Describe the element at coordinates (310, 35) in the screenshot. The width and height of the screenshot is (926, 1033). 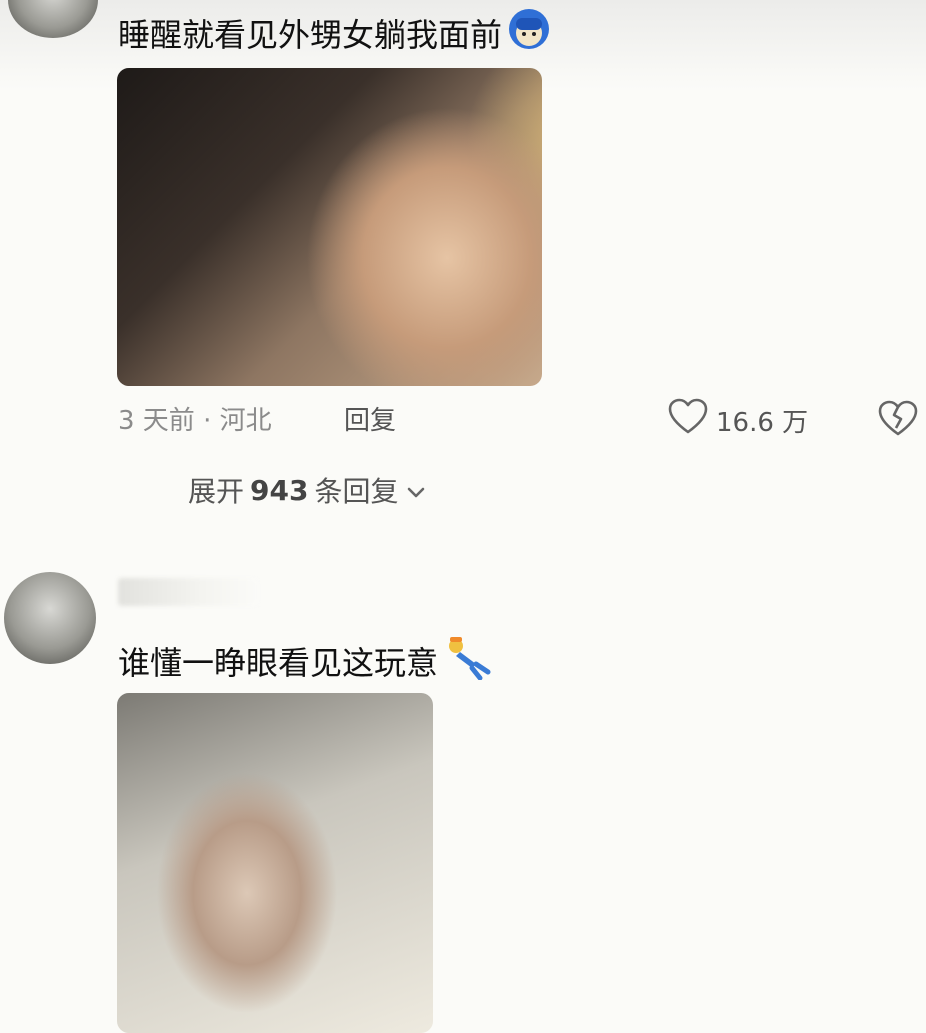
I see `comment-text-content: 睡醒就看见外甥女躺我面前` at that location.